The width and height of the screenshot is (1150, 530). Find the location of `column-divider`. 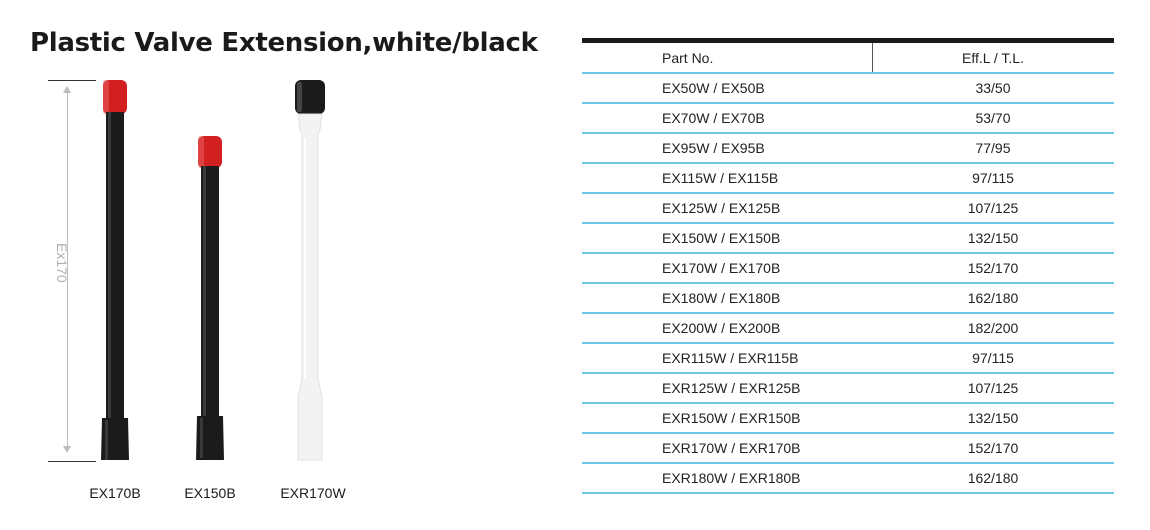

column-divider is located at coordinates (872, 57).